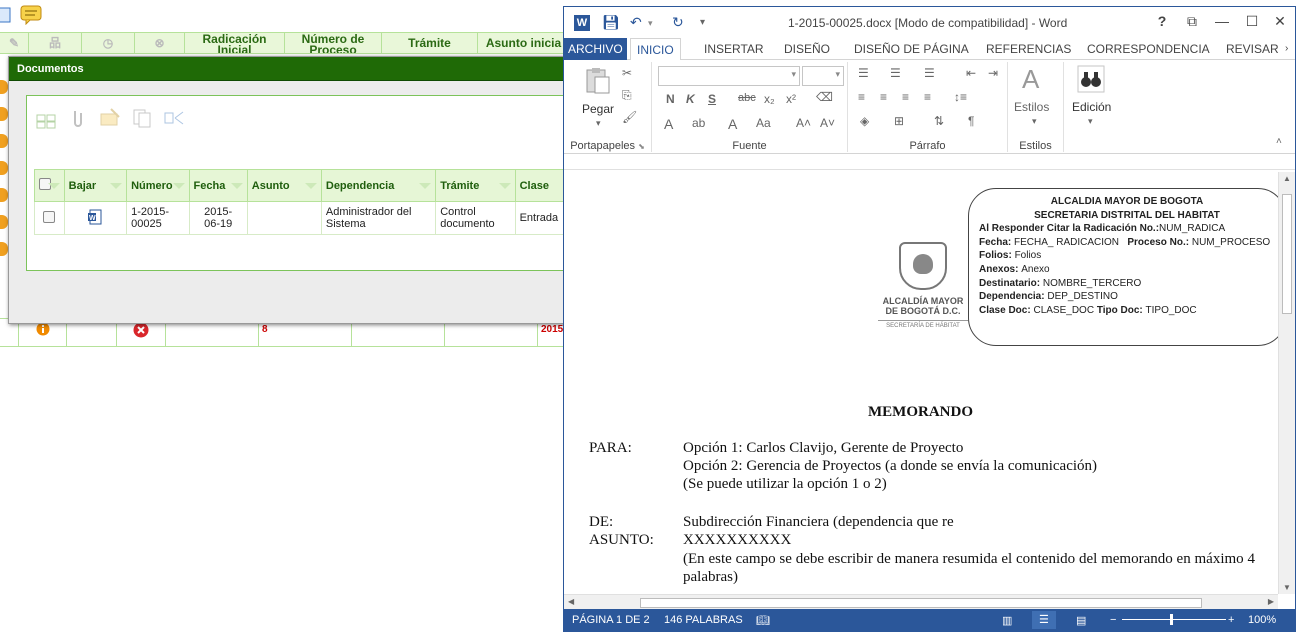 Image resolution: width=1296 pixels, height=632 pixels. I want to click on info-icon, so click(43, 329).